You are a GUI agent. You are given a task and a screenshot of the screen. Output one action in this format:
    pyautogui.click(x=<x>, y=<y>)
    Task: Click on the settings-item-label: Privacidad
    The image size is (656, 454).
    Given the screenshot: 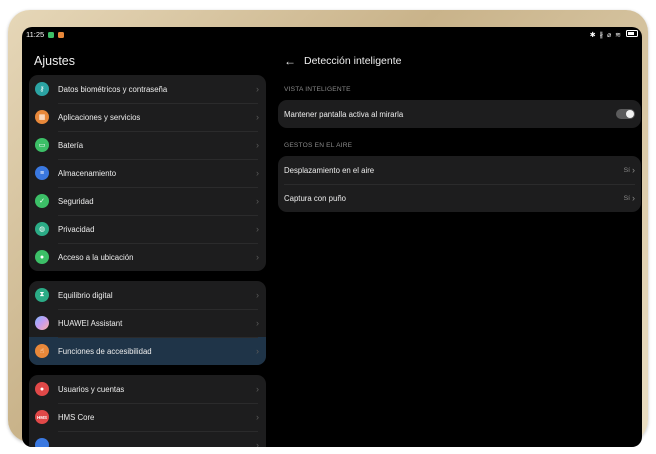 What is the action you would take?
    pyautogui.click(x=76, y=229)
    